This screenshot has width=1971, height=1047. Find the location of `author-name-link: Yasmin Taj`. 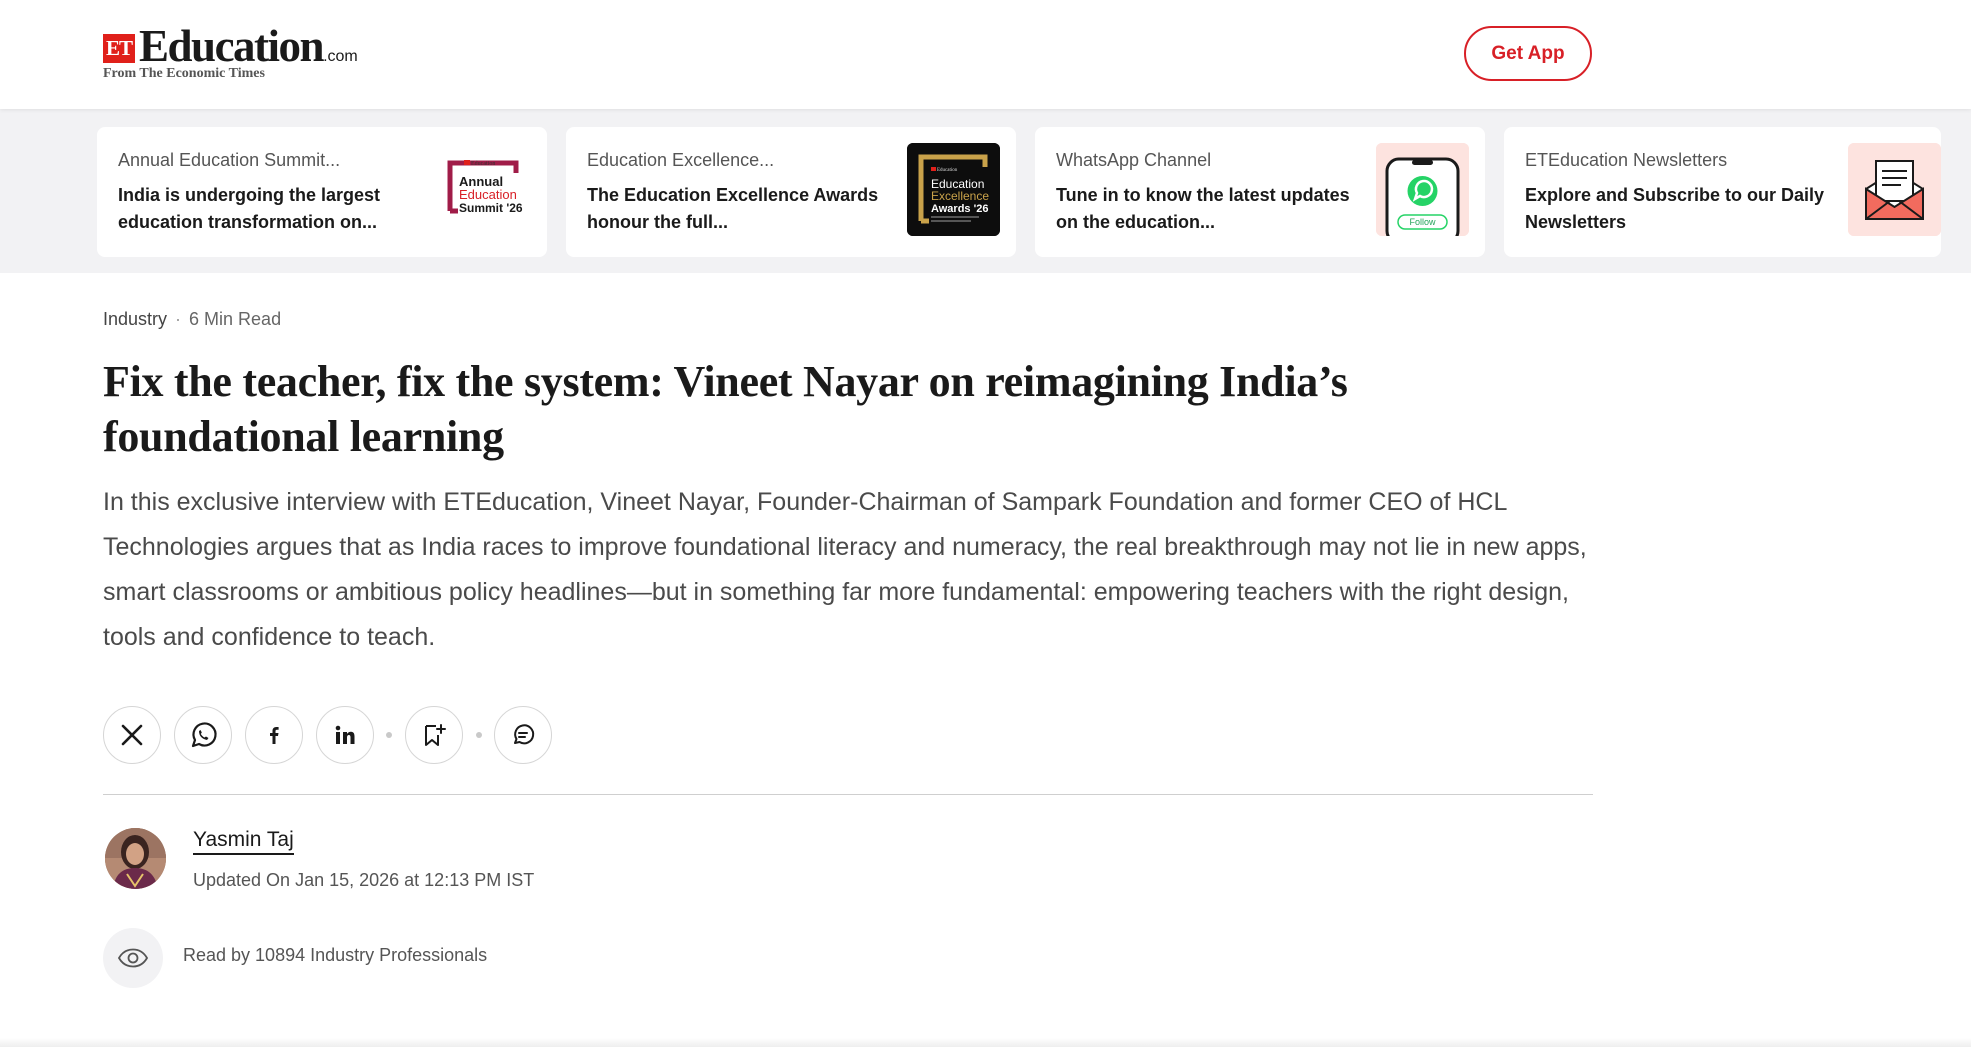

author-name-link: Yasmin Taj is located at coordinates (243, 841).